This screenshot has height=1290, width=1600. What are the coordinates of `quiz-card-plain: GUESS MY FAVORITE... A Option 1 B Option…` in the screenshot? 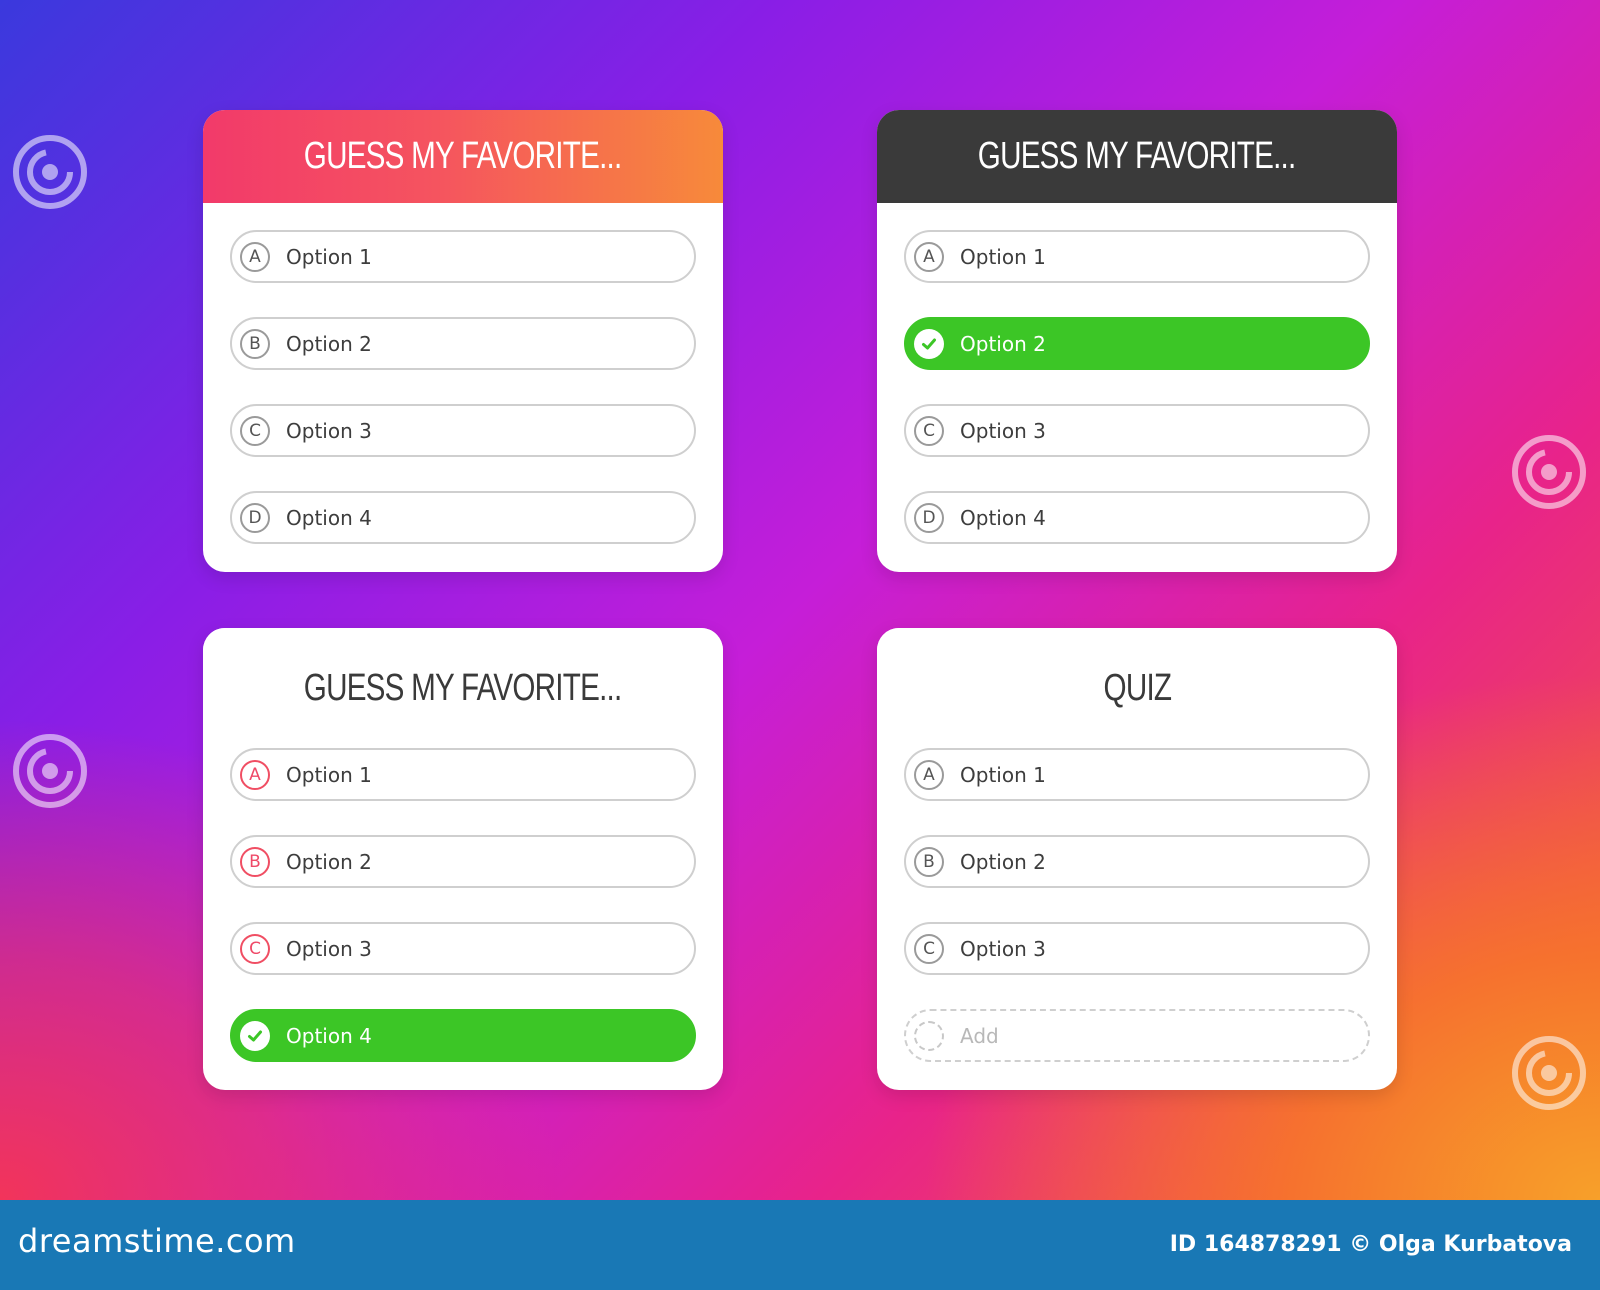 It's located at (463, 859).